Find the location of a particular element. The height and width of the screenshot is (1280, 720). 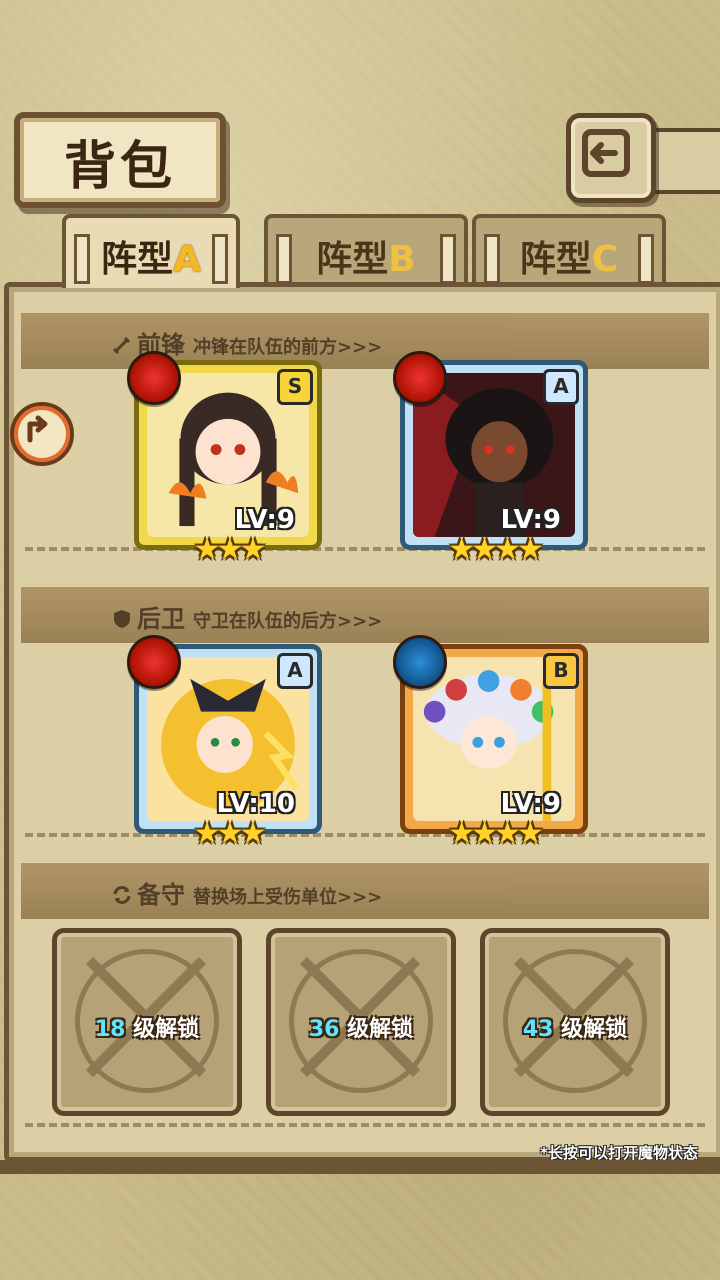

section-reserve-header: 备守 替换场上受伤单位>>> is located at coordinates (365, 891).